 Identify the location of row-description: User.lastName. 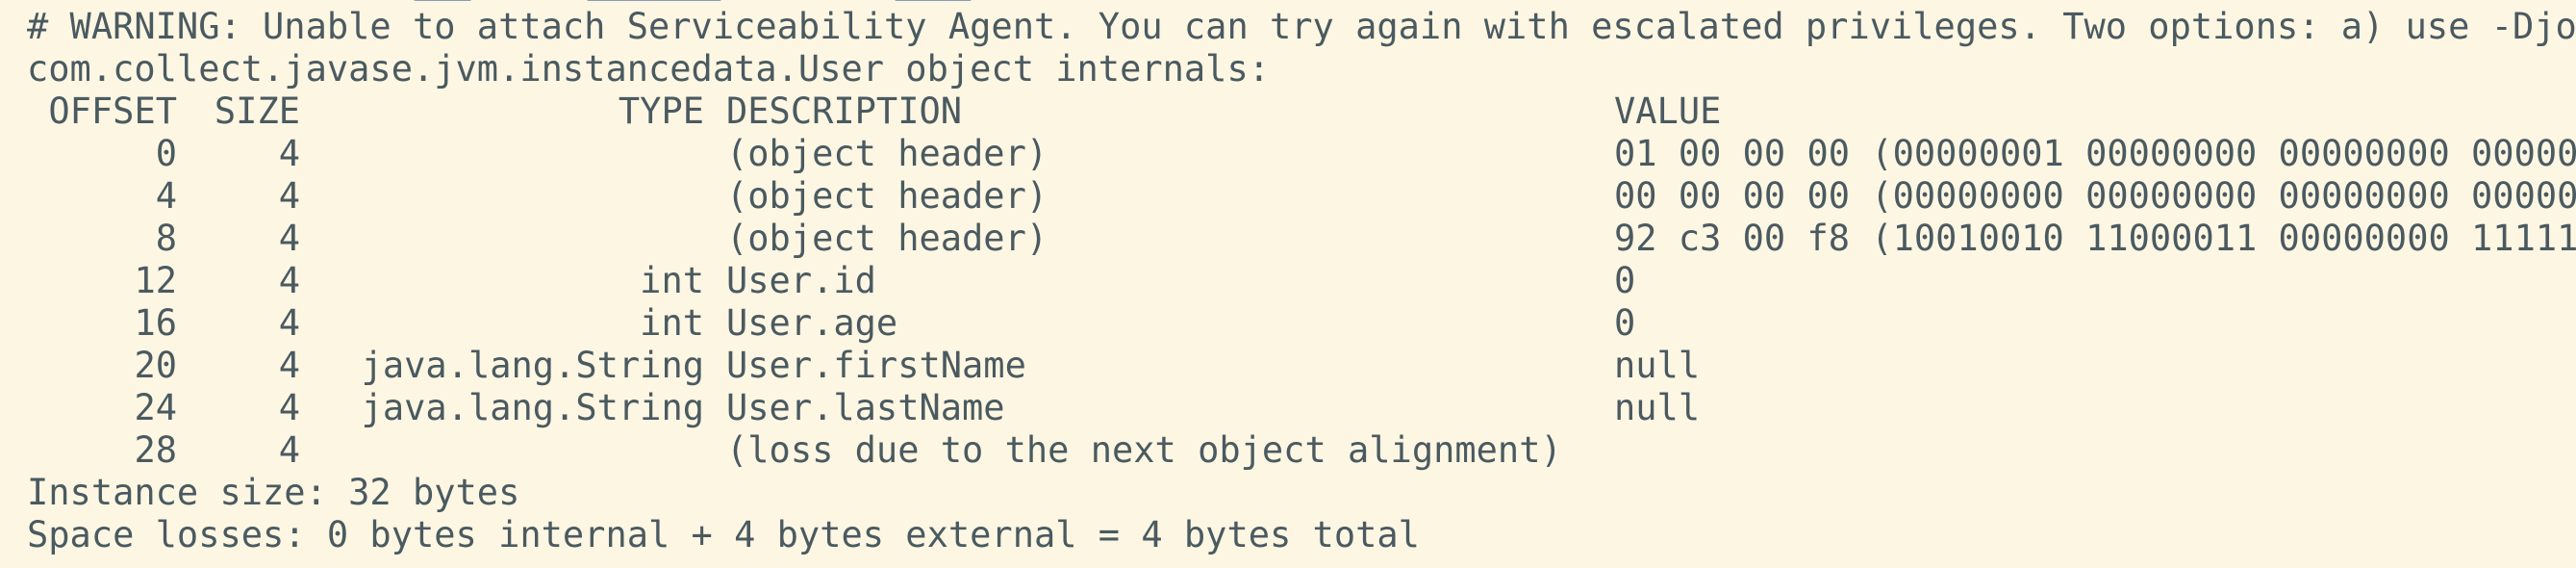
(865, 408).